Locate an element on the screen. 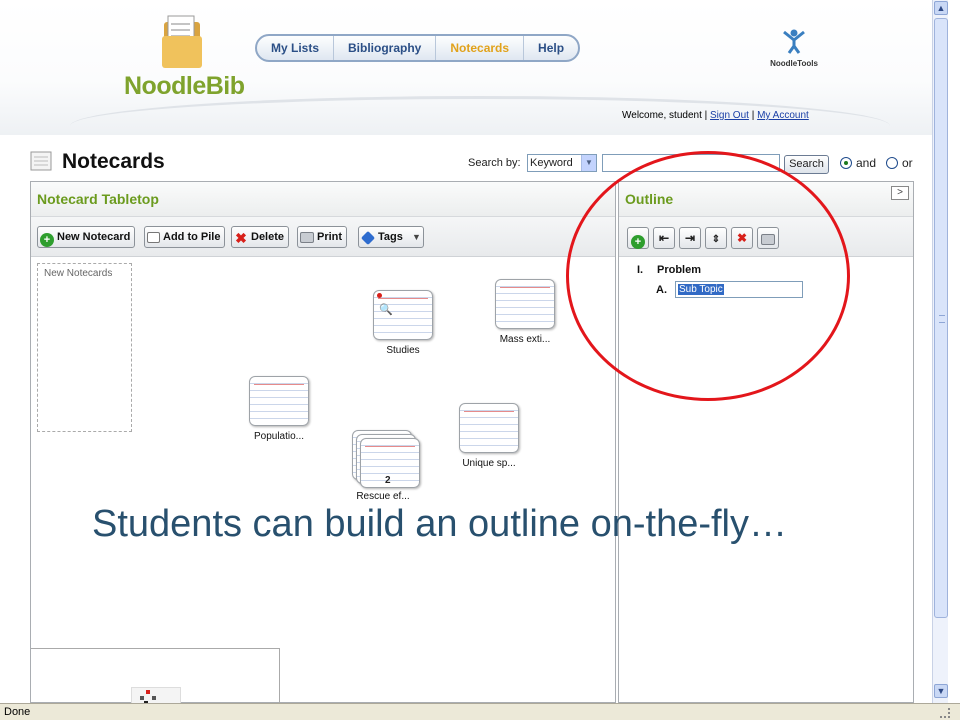 Image resolution: width=960 pixels, height=720 pixels. notecard-pile-rescue: 2 is located at coordinates (390, 463).